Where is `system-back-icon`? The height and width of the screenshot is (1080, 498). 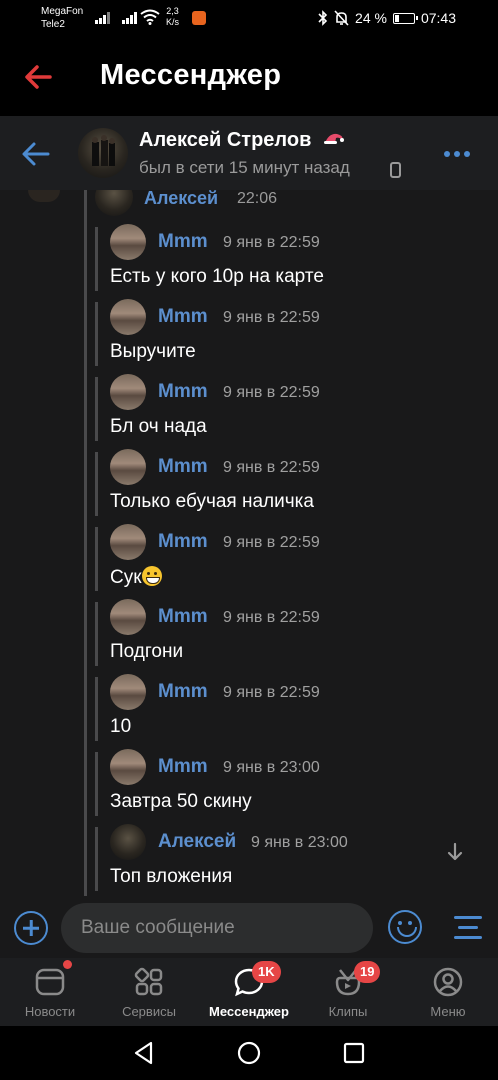 system-back-icon is located at coordinates (144, 1053).